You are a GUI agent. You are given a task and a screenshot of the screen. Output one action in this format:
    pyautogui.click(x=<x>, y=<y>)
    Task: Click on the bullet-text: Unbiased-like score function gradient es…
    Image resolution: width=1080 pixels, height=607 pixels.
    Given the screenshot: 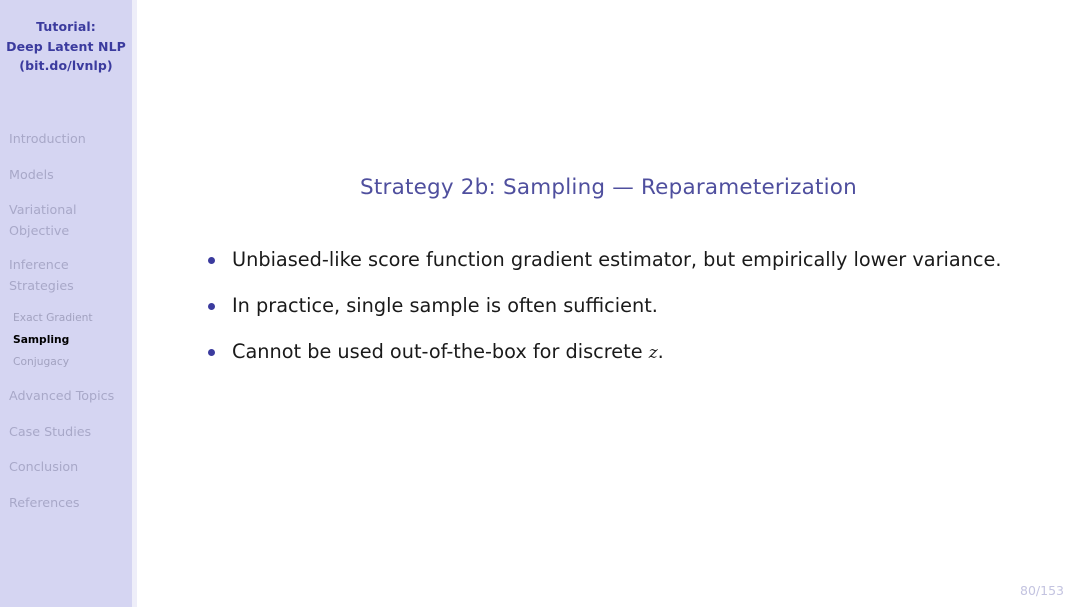 What is the action you would take?
    pyautogui.click(x=617, y=259)
    